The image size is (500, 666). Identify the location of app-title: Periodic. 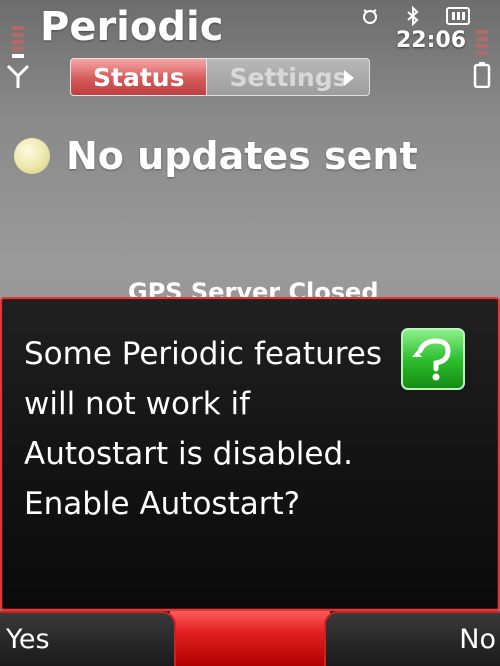
(132, 27).